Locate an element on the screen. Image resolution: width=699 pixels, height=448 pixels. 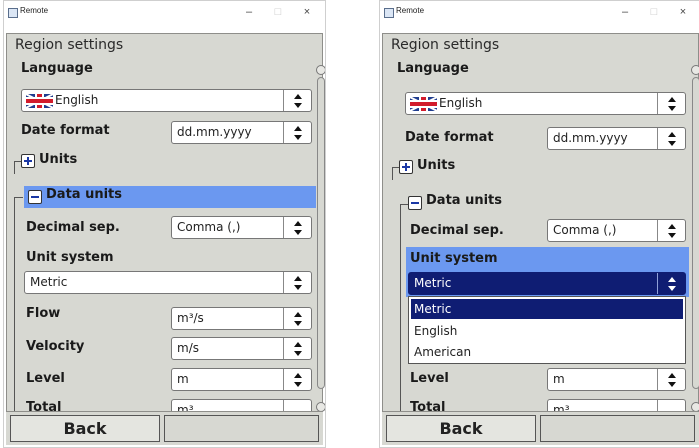
flow-value: m³/s is located at coordinates (190, 318).